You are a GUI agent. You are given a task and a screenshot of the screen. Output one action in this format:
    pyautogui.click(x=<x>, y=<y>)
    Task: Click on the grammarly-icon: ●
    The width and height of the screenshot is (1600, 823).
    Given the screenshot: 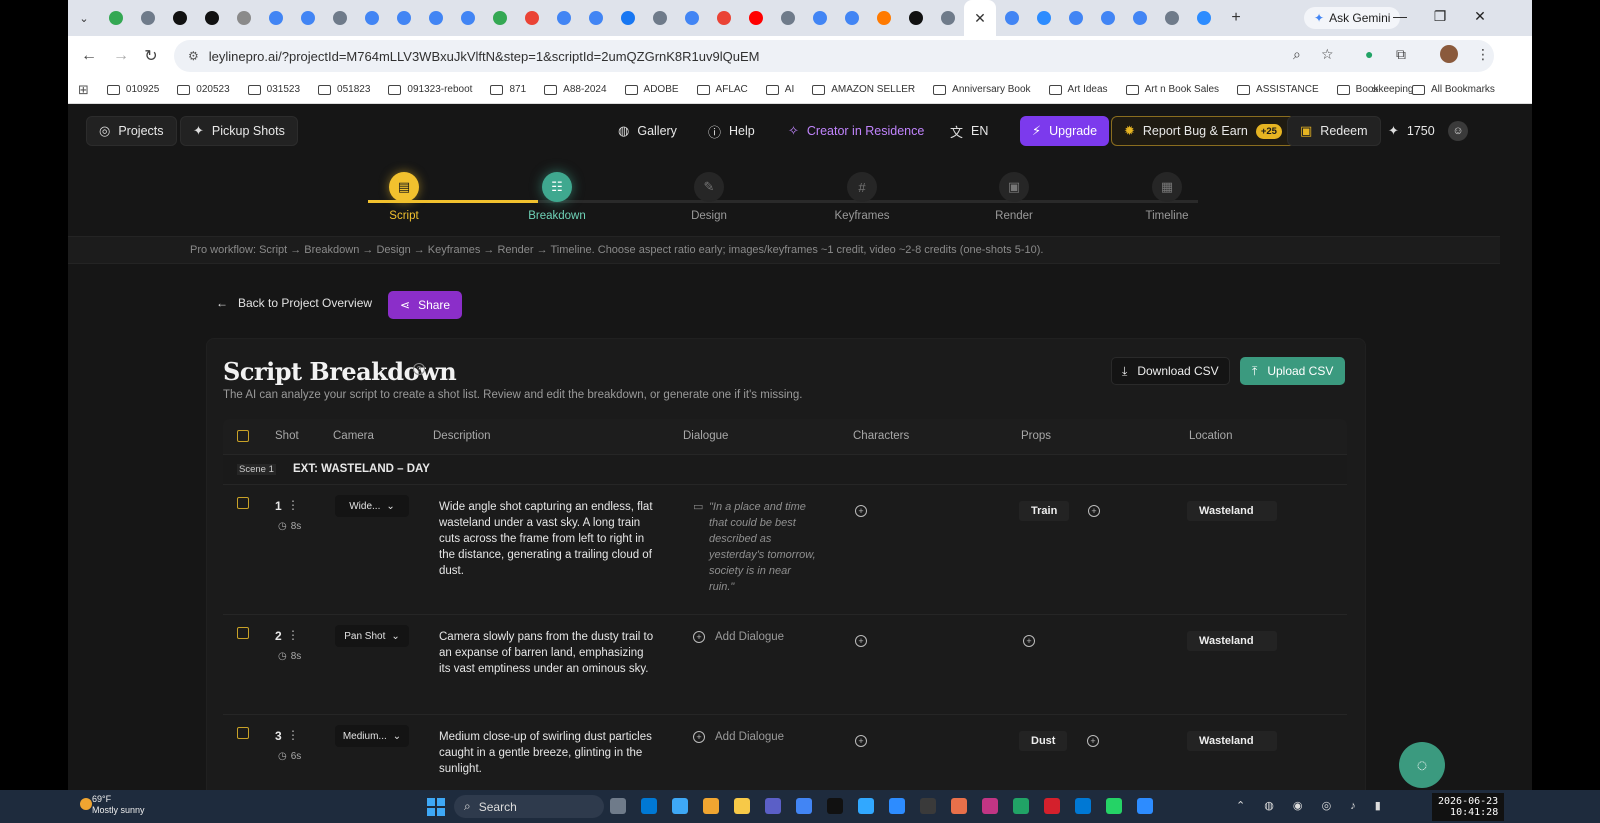 What is the action you would take?
    pyautogui.click(x=1369, y=54)
    